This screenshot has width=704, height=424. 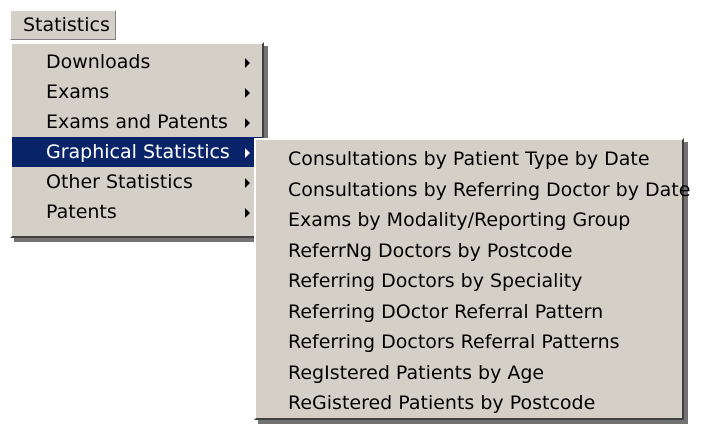 I want to click on submenu-item-exams-by-modality: Exams by Modality/Reporting Group, so click(x=469, y=220).